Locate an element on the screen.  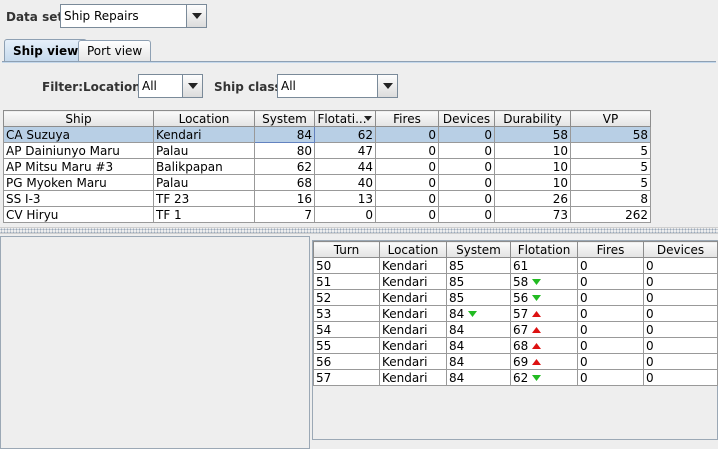
cell-durability: 10 is located at coordinates (532, 166).